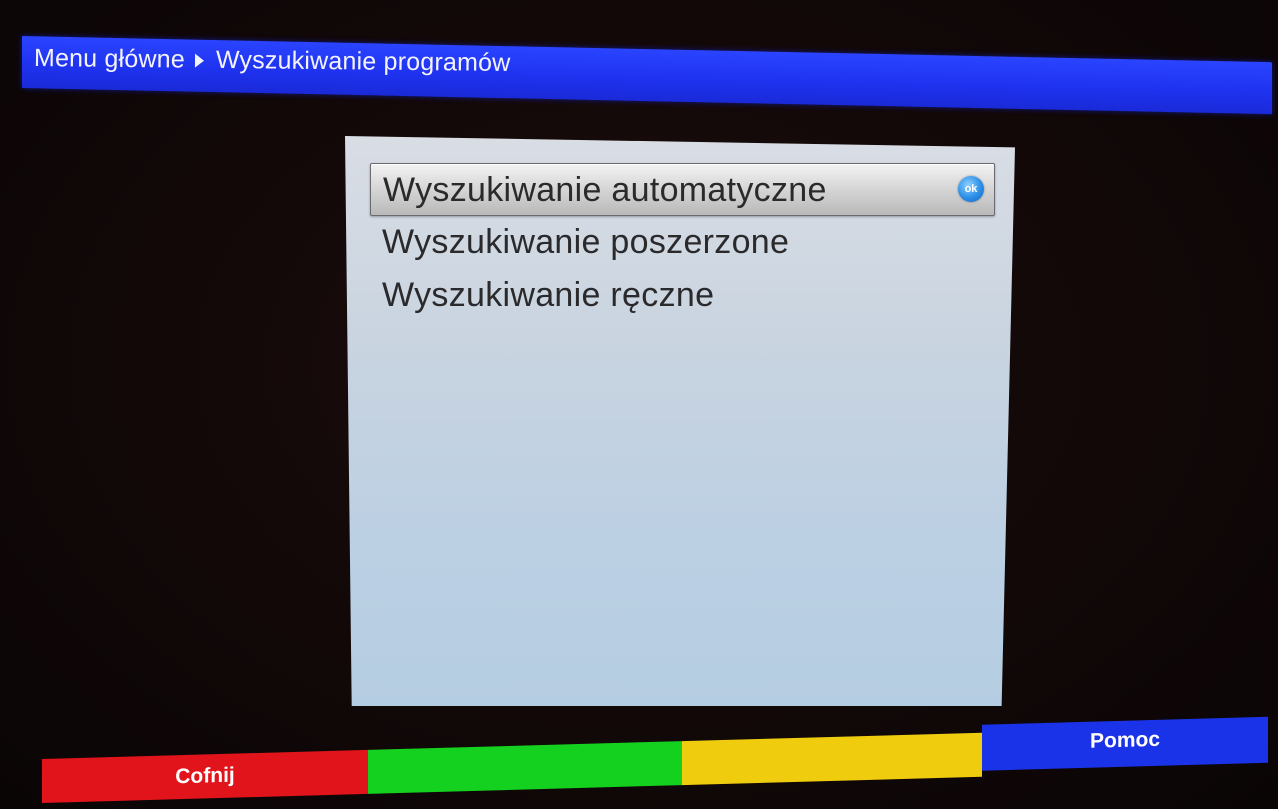 This screenshot has height=809, width=1278. I want to click on menu-item-label: Wyszukiwanie poszerzone, so click(586, 242).